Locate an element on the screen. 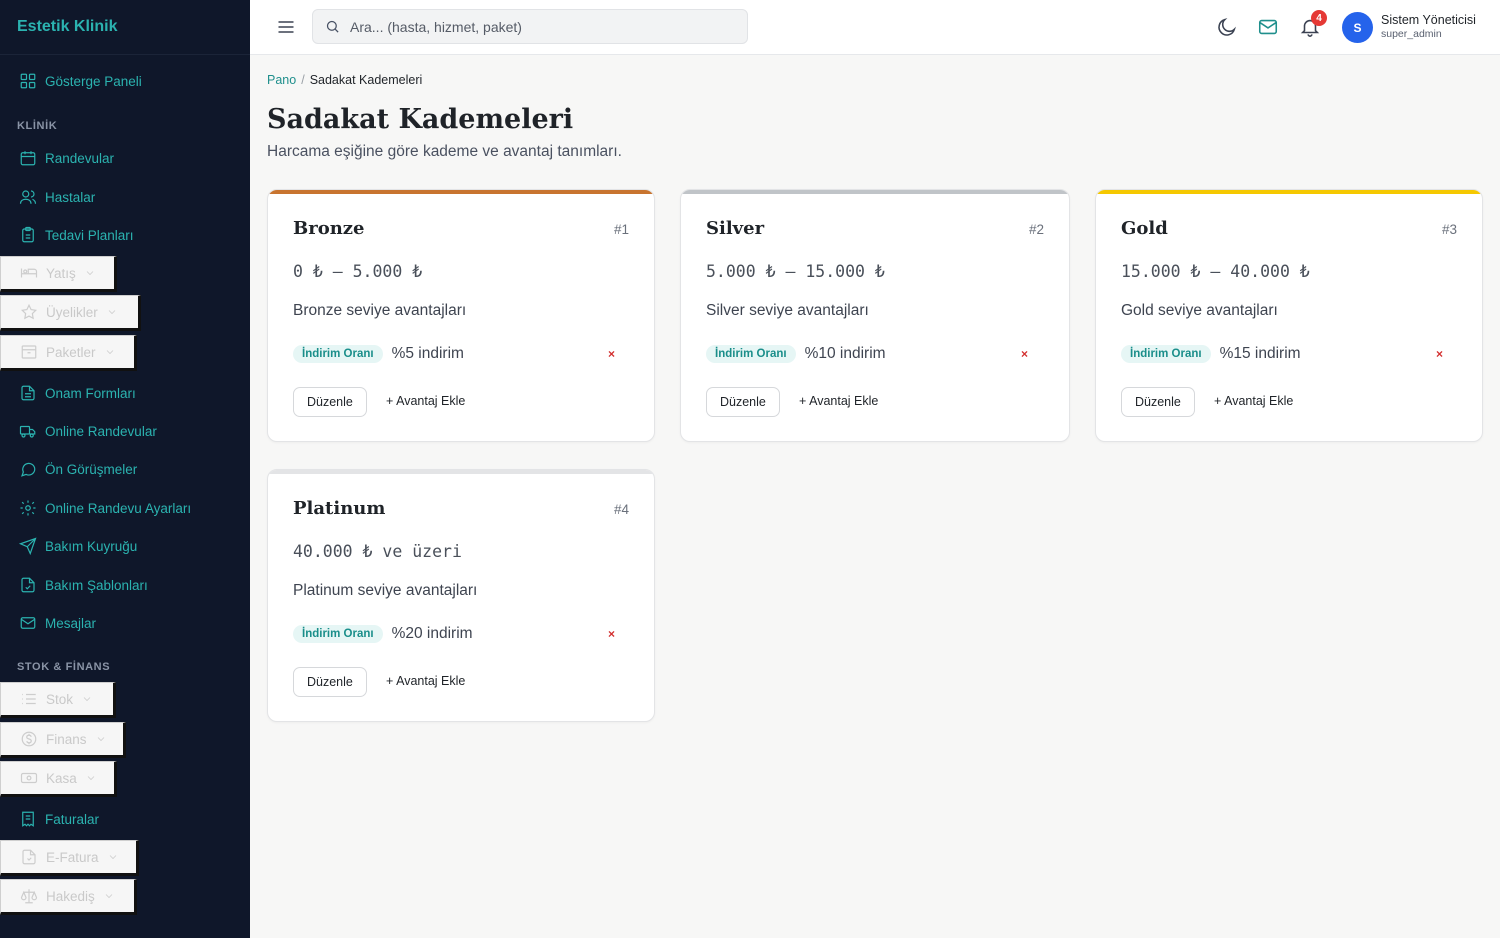 This screenshot has width=1500, height=938. sidebar-item-label: Ön Görüşmeler is located at coordinates (91, 469).